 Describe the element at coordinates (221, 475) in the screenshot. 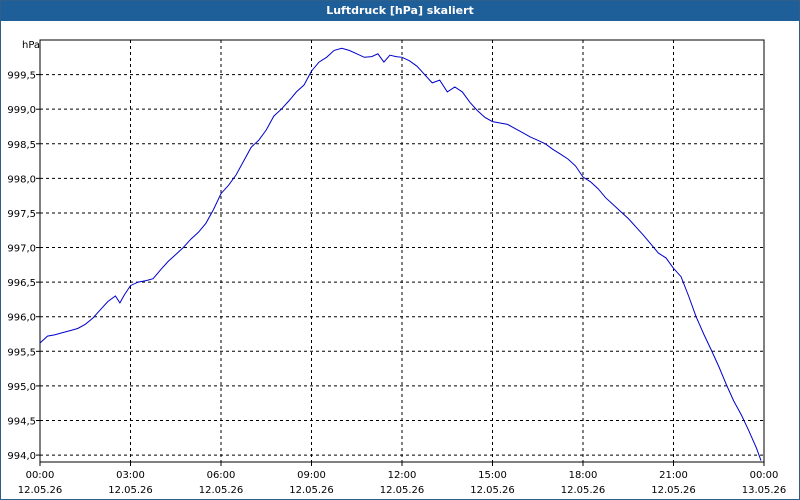

I see `x-tick-time: 06:00` at that location.